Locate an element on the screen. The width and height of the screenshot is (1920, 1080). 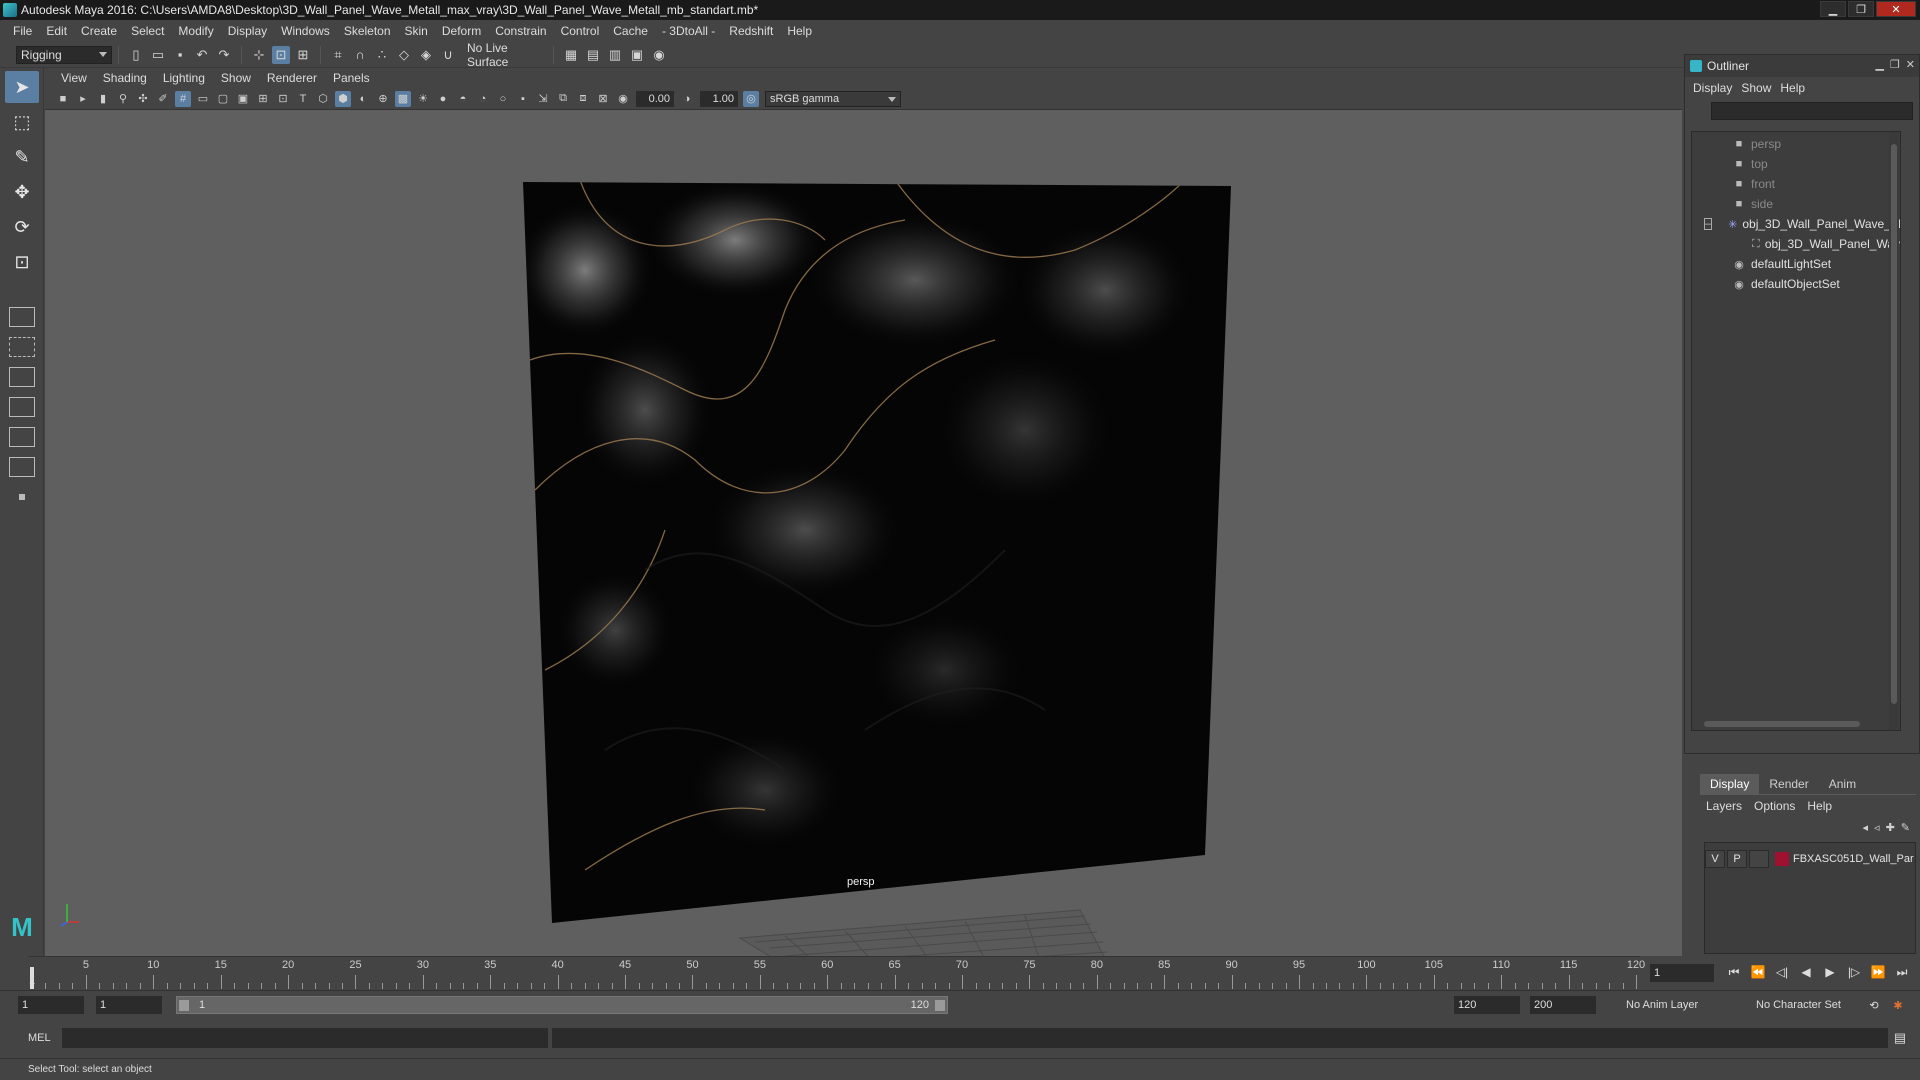
snap-grid-icon: ⌗ is located at coordinates (338, 55).